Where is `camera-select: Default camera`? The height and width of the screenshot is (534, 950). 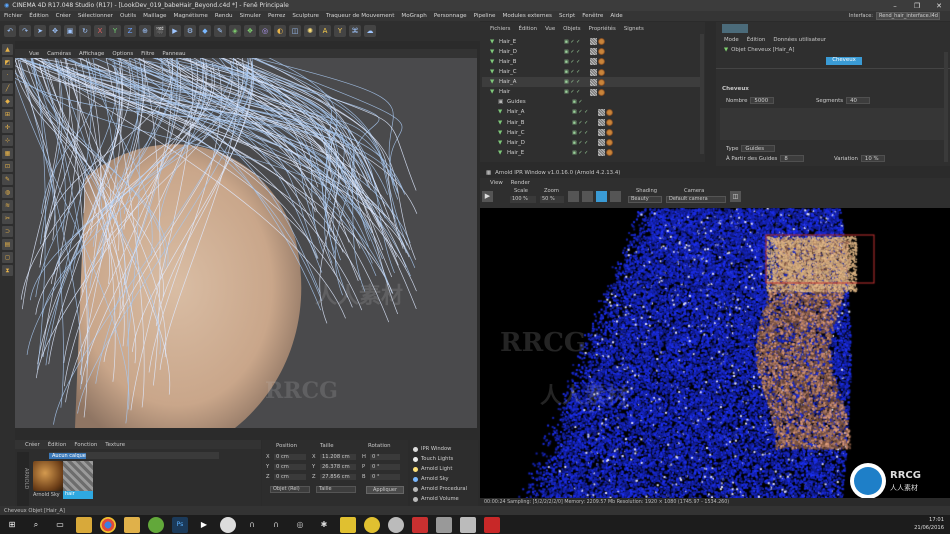 camera-select: Default camera is located at coordinates (696, 199).